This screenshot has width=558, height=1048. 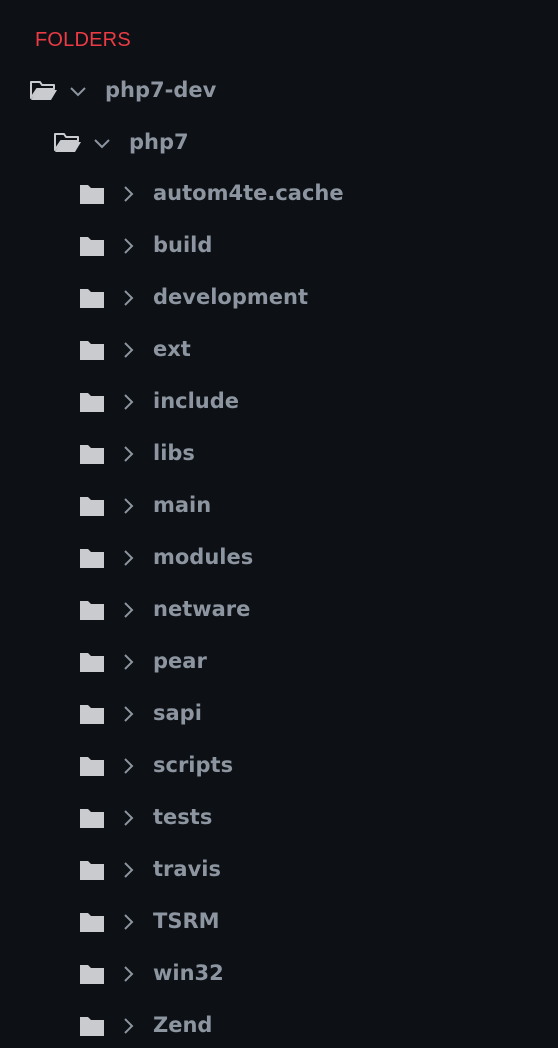 I want to click on tree-item-pear: pear, so click(x=279, y=662).